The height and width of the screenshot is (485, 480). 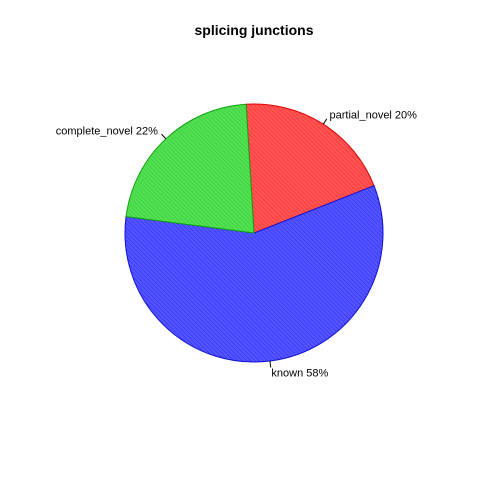 I want to click on chart-title: splicing junctions, so click(x=253, y=30).